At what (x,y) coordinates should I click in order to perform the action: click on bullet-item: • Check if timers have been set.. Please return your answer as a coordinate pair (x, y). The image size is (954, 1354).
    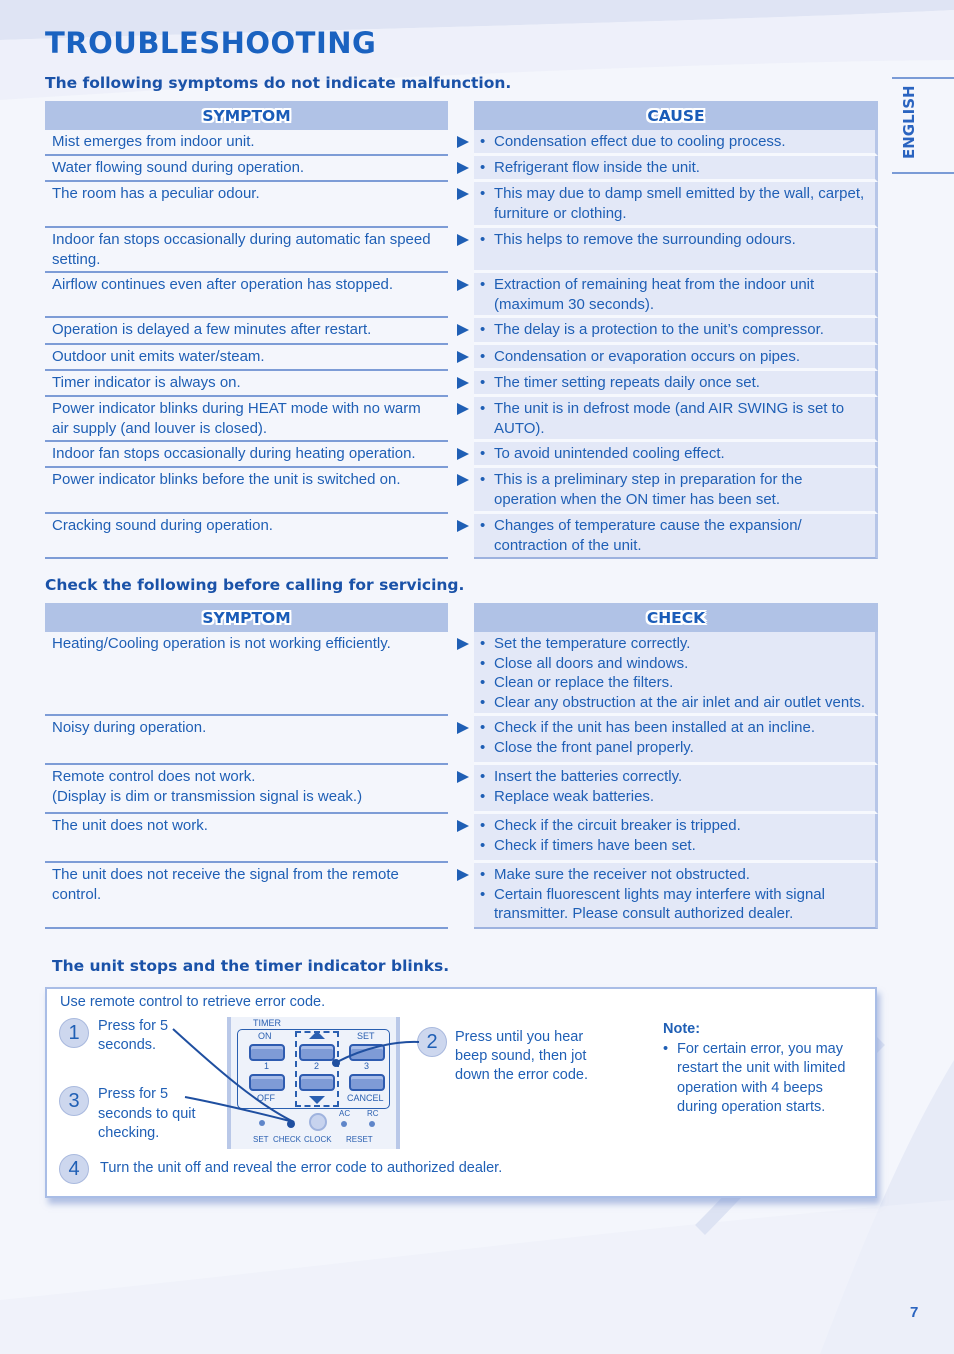
    Looking at the image, I should click on (588, 845).